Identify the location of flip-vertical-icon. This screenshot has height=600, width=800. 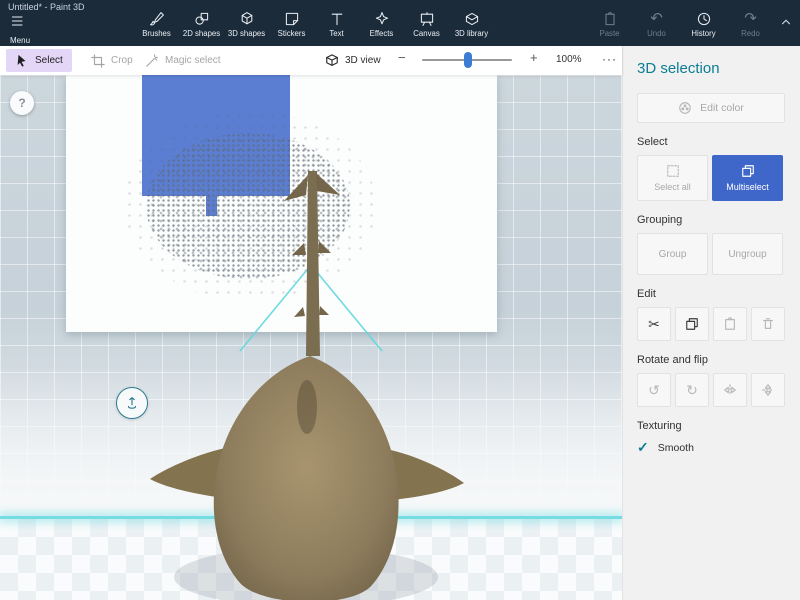
(768, 390).